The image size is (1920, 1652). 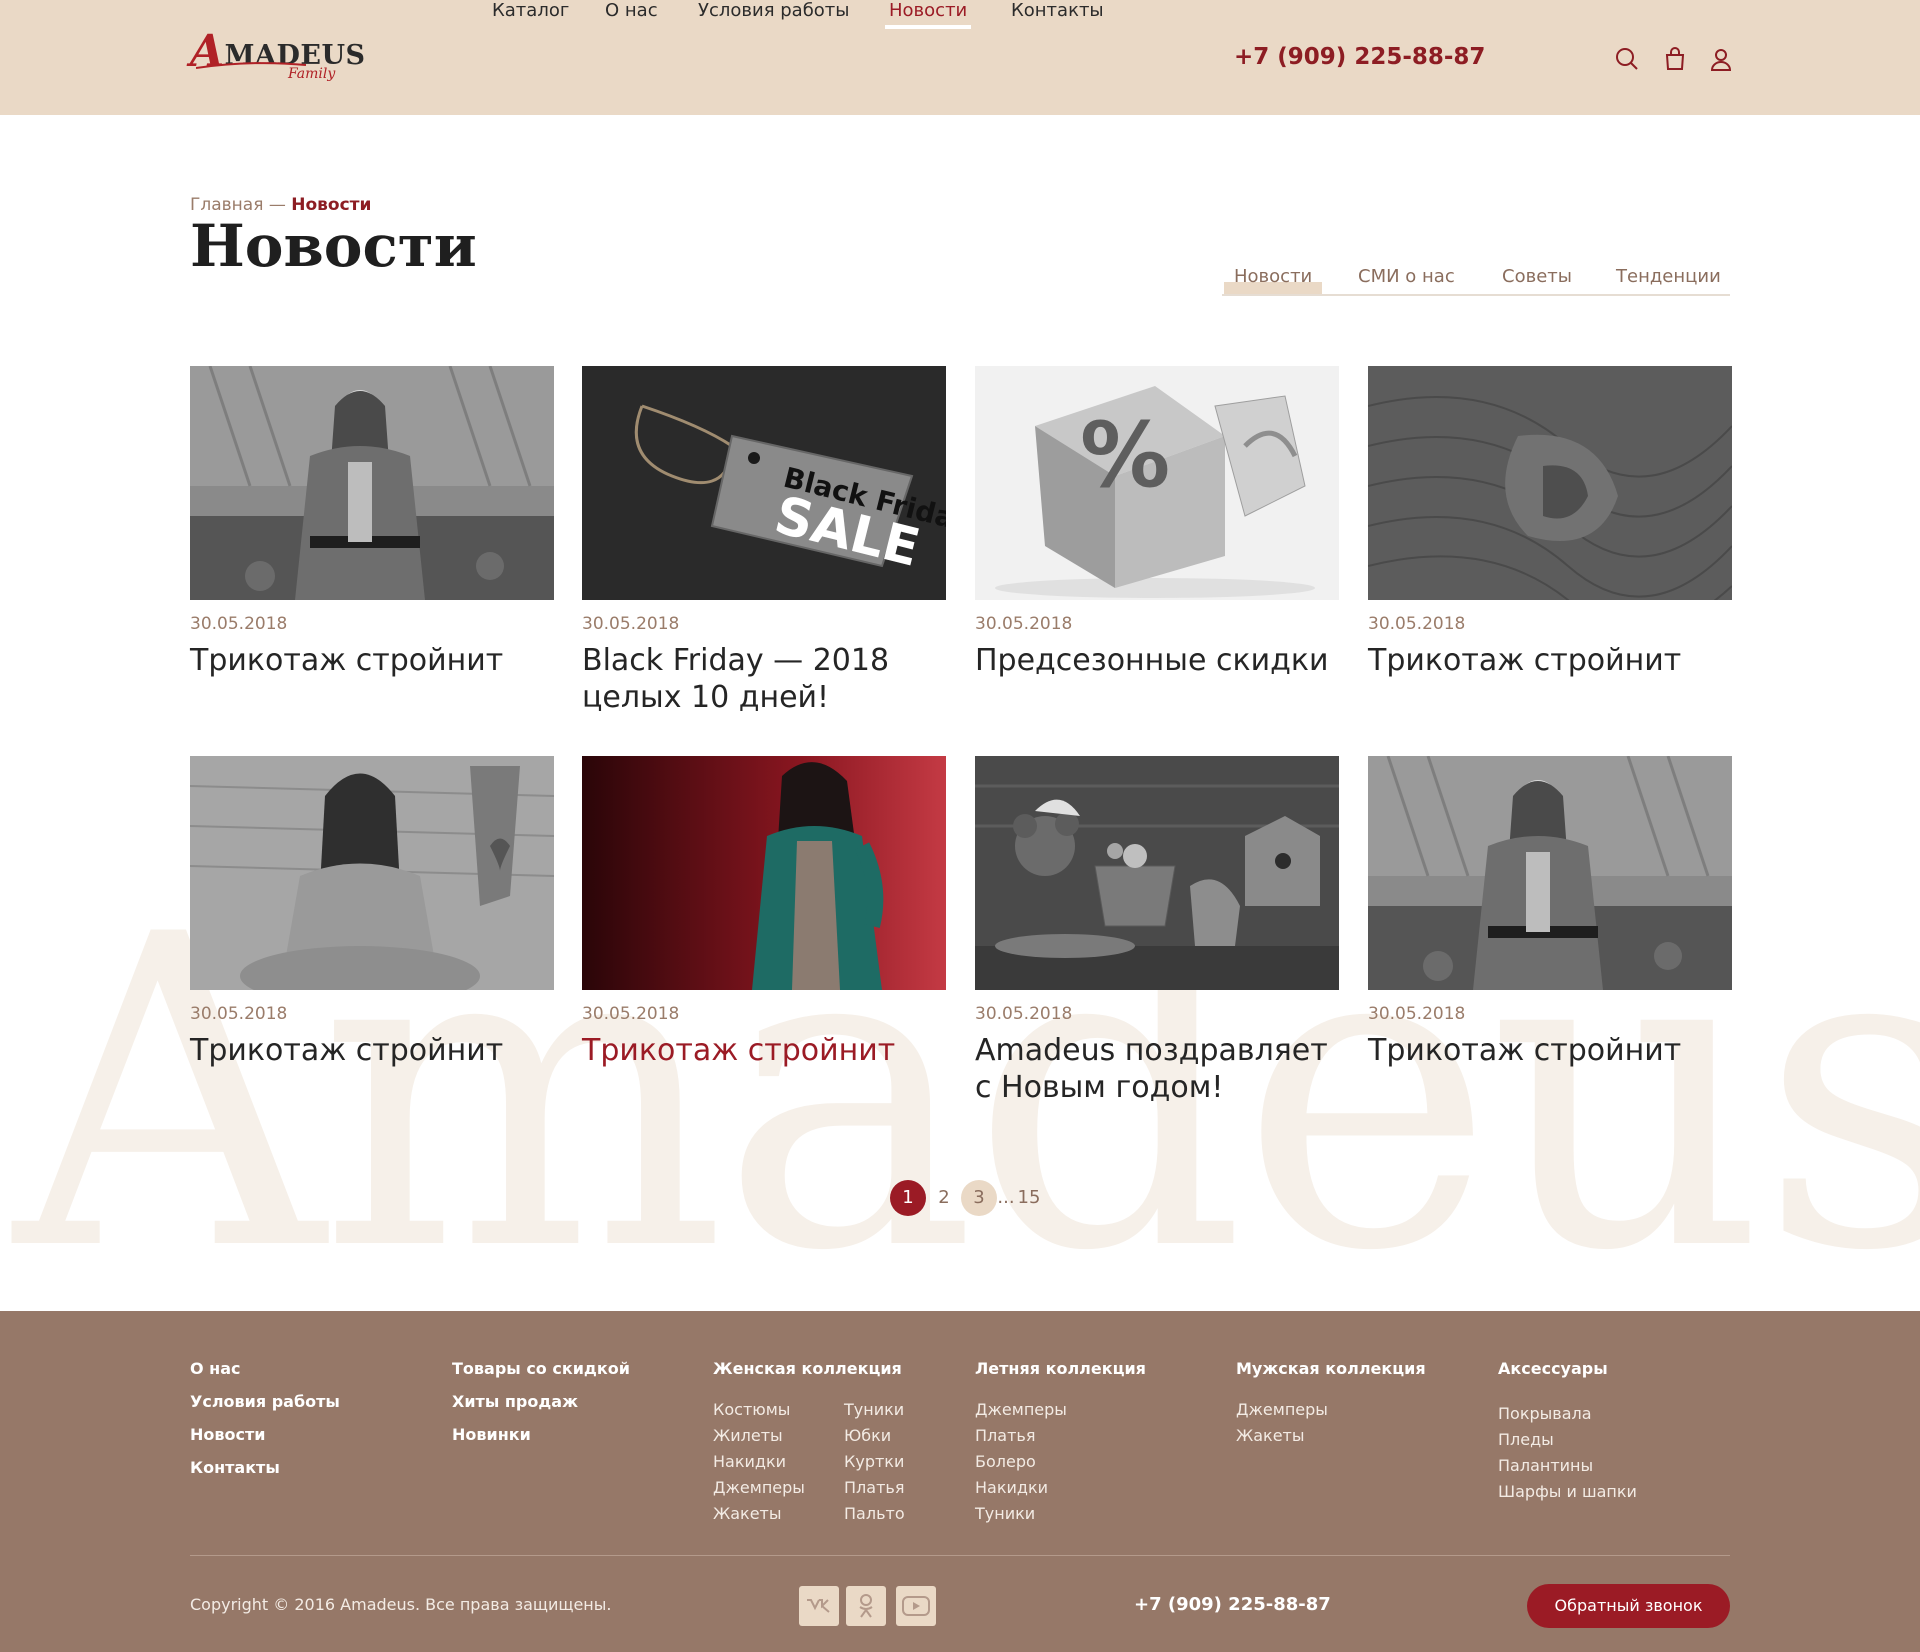 What do you see at coordinates (748, 1435) in the screenshot?
I see `footer-link: Жилеты` at bounding box center [748, 1435].